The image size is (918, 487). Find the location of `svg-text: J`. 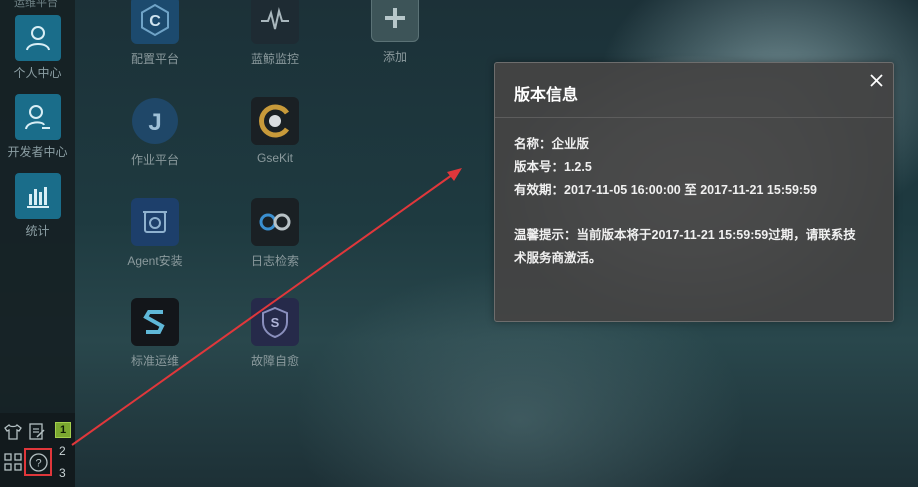

svg-text: J is located at coordinates (154, 122).